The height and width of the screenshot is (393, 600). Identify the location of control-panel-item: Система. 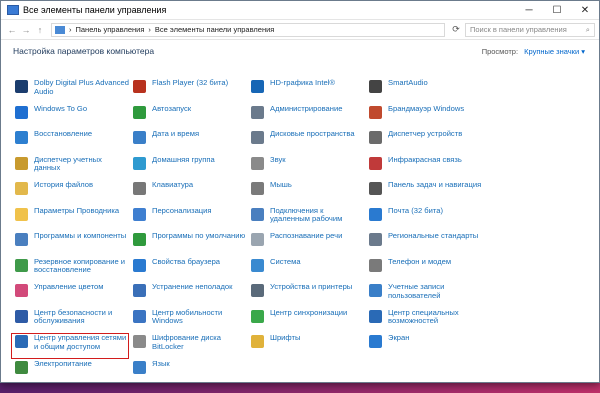
(306, 270).